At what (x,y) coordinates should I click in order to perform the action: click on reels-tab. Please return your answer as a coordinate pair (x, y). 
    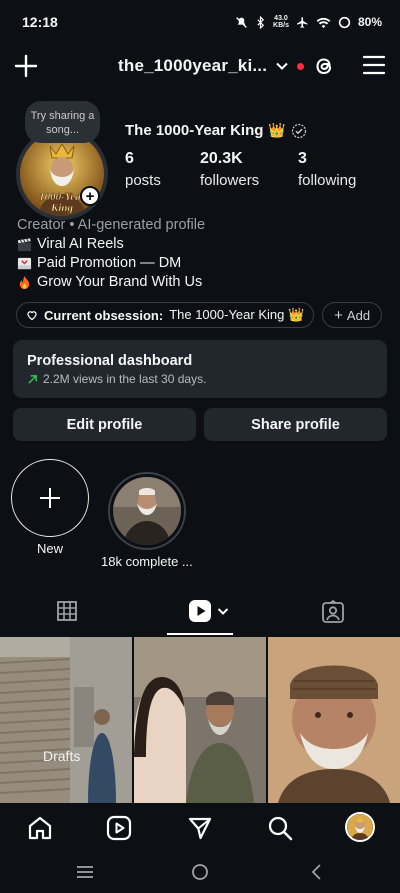
    Looking at the image, I should click on (208, 611).